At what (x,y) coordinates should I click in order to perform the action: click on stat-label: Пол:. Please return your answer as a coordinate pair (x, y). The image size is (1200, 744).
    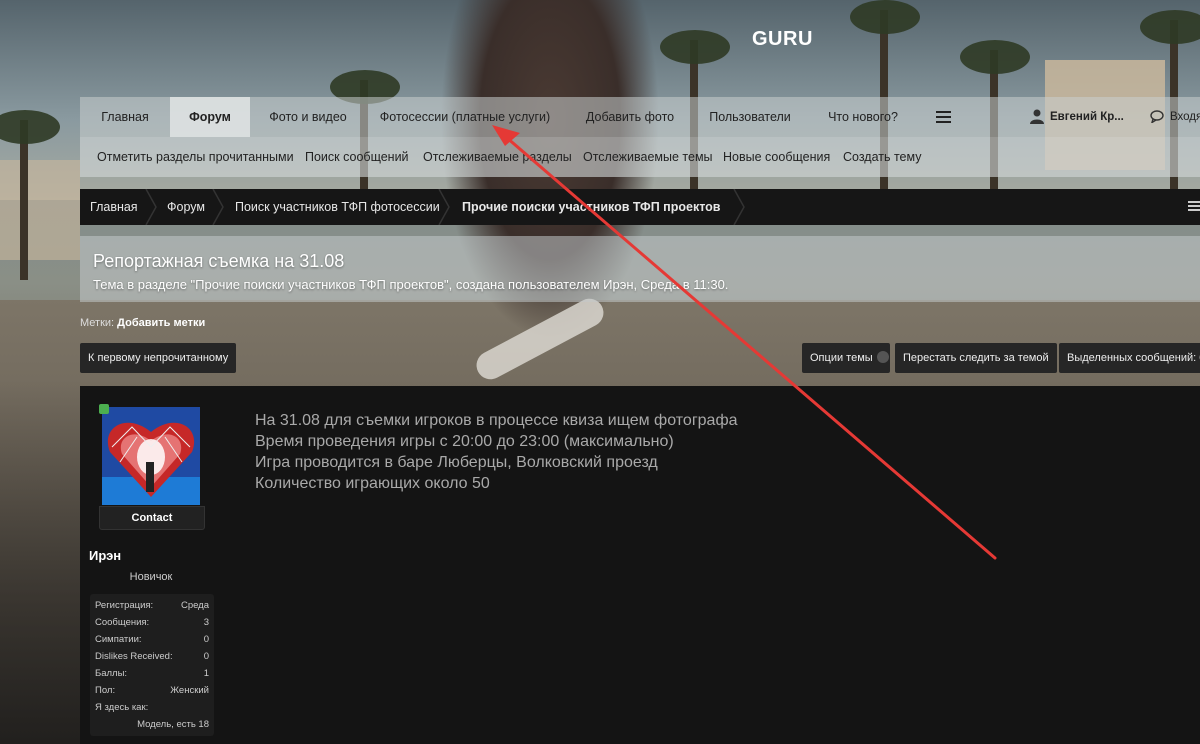
    Looking at the image, I should click on (105, 690).